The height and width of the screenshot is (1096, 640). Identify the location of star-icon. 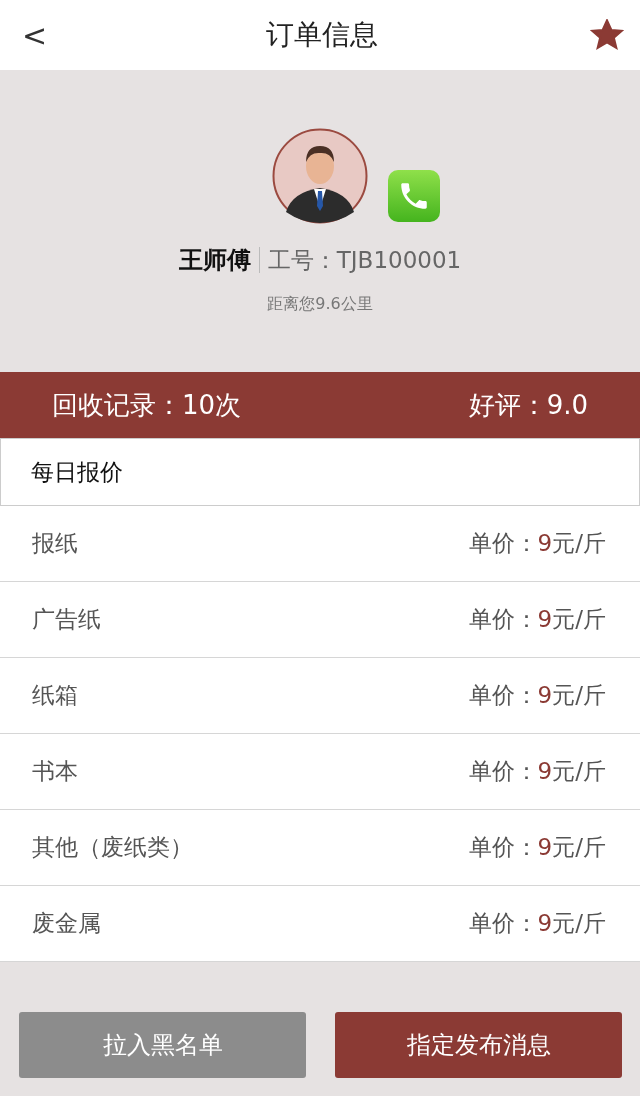
(607, 35).